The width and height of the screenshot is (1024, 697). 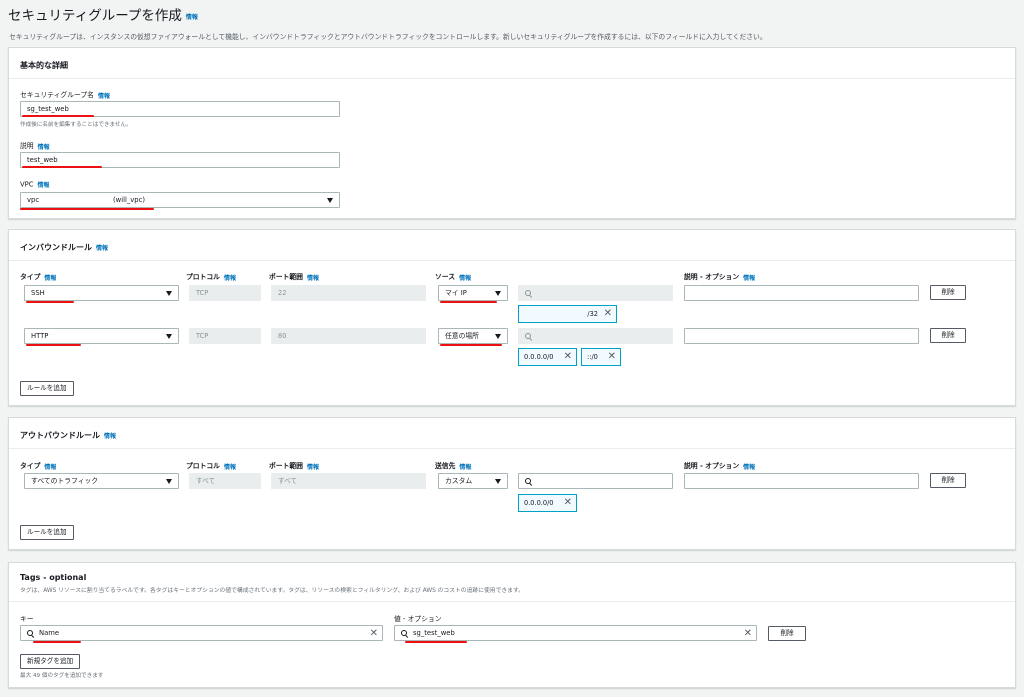 I want to click on sg-name-label: セキュリティグループ名 情報, so click(x=65, y=95).